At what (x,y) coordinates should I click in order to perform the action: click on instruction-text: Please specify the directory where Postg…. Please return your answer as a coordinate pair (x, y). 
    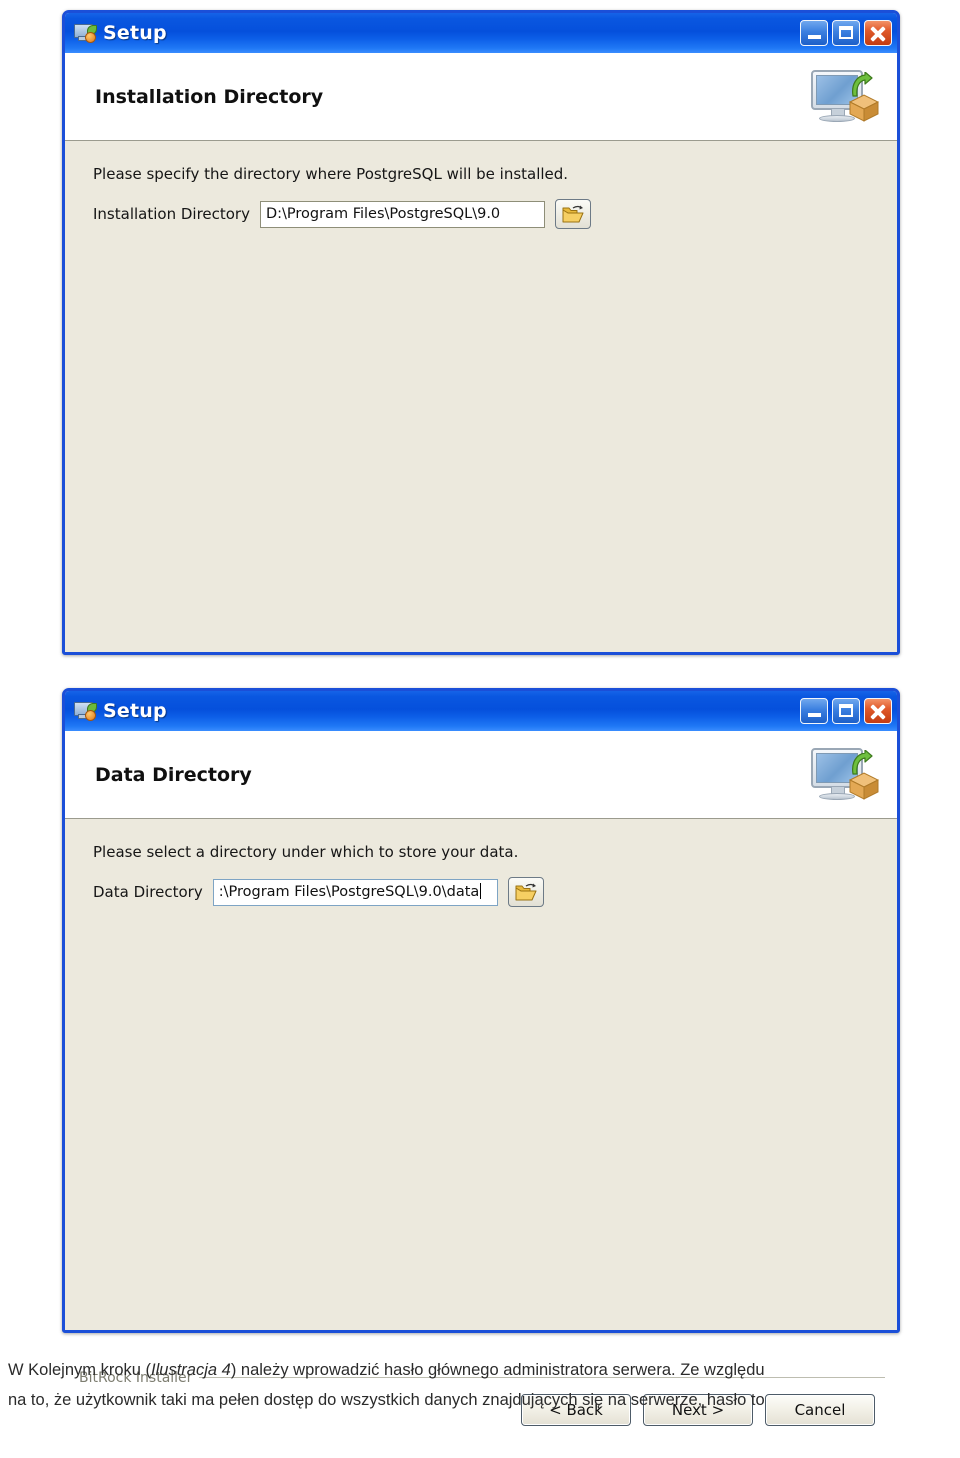
    Looking at the image, I should click on (331, 174).